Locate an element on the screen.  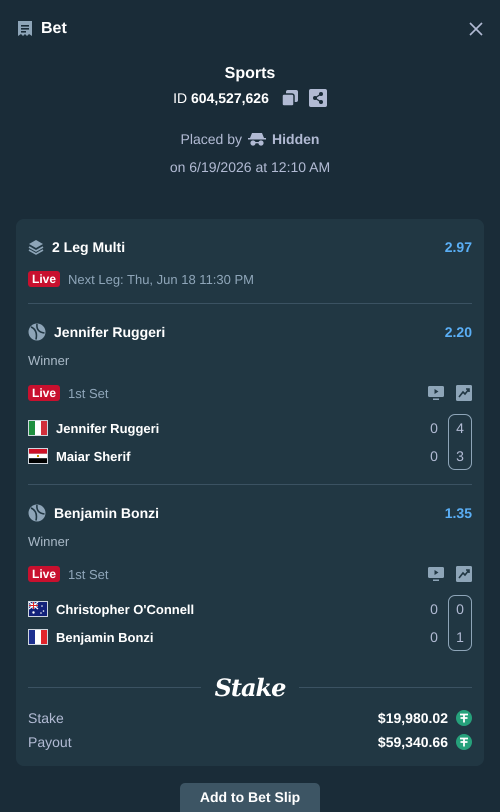
next-leg-time: Next Leg: Thu, Jun 18 11:30 PM is located at coordinates (161, 279).